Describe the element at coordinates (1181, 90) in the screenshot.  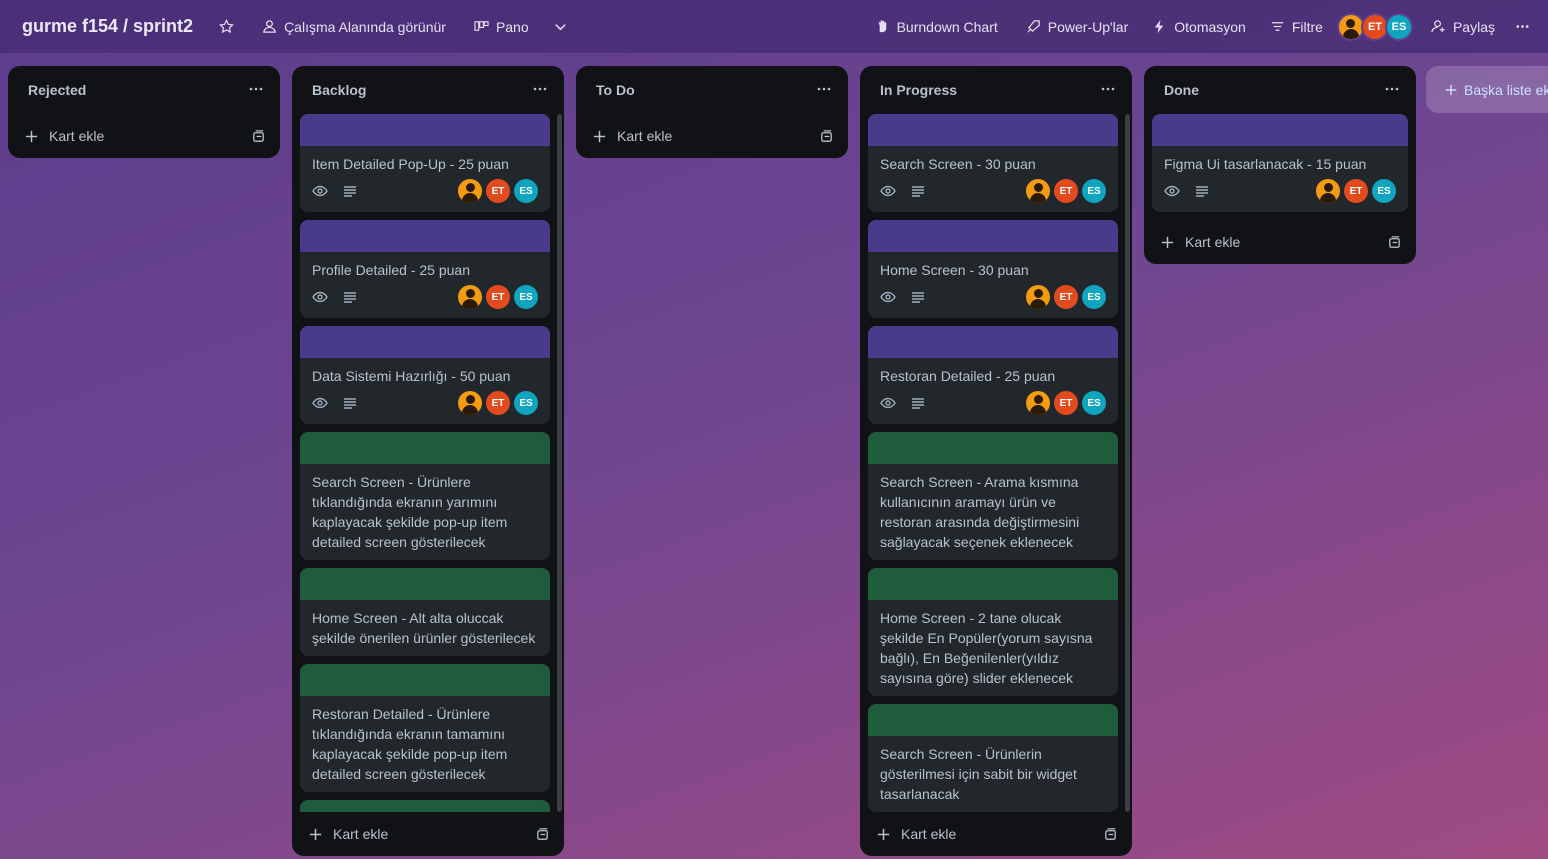
I see `list-title: Done` at that location.